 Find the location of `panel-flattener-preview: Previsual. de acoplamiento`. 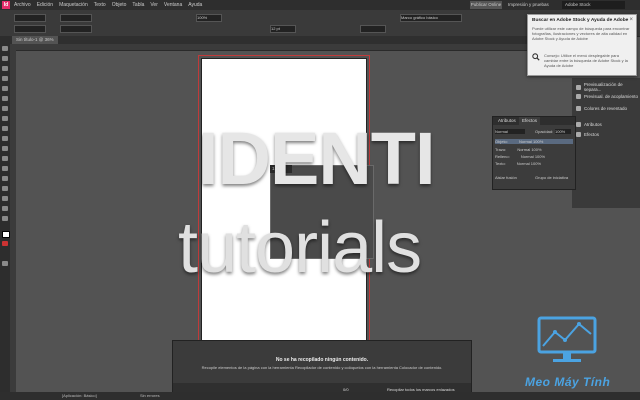

panel-flattener-preview: Previsual. de acoplamiento is located at coordinates (607, 96).